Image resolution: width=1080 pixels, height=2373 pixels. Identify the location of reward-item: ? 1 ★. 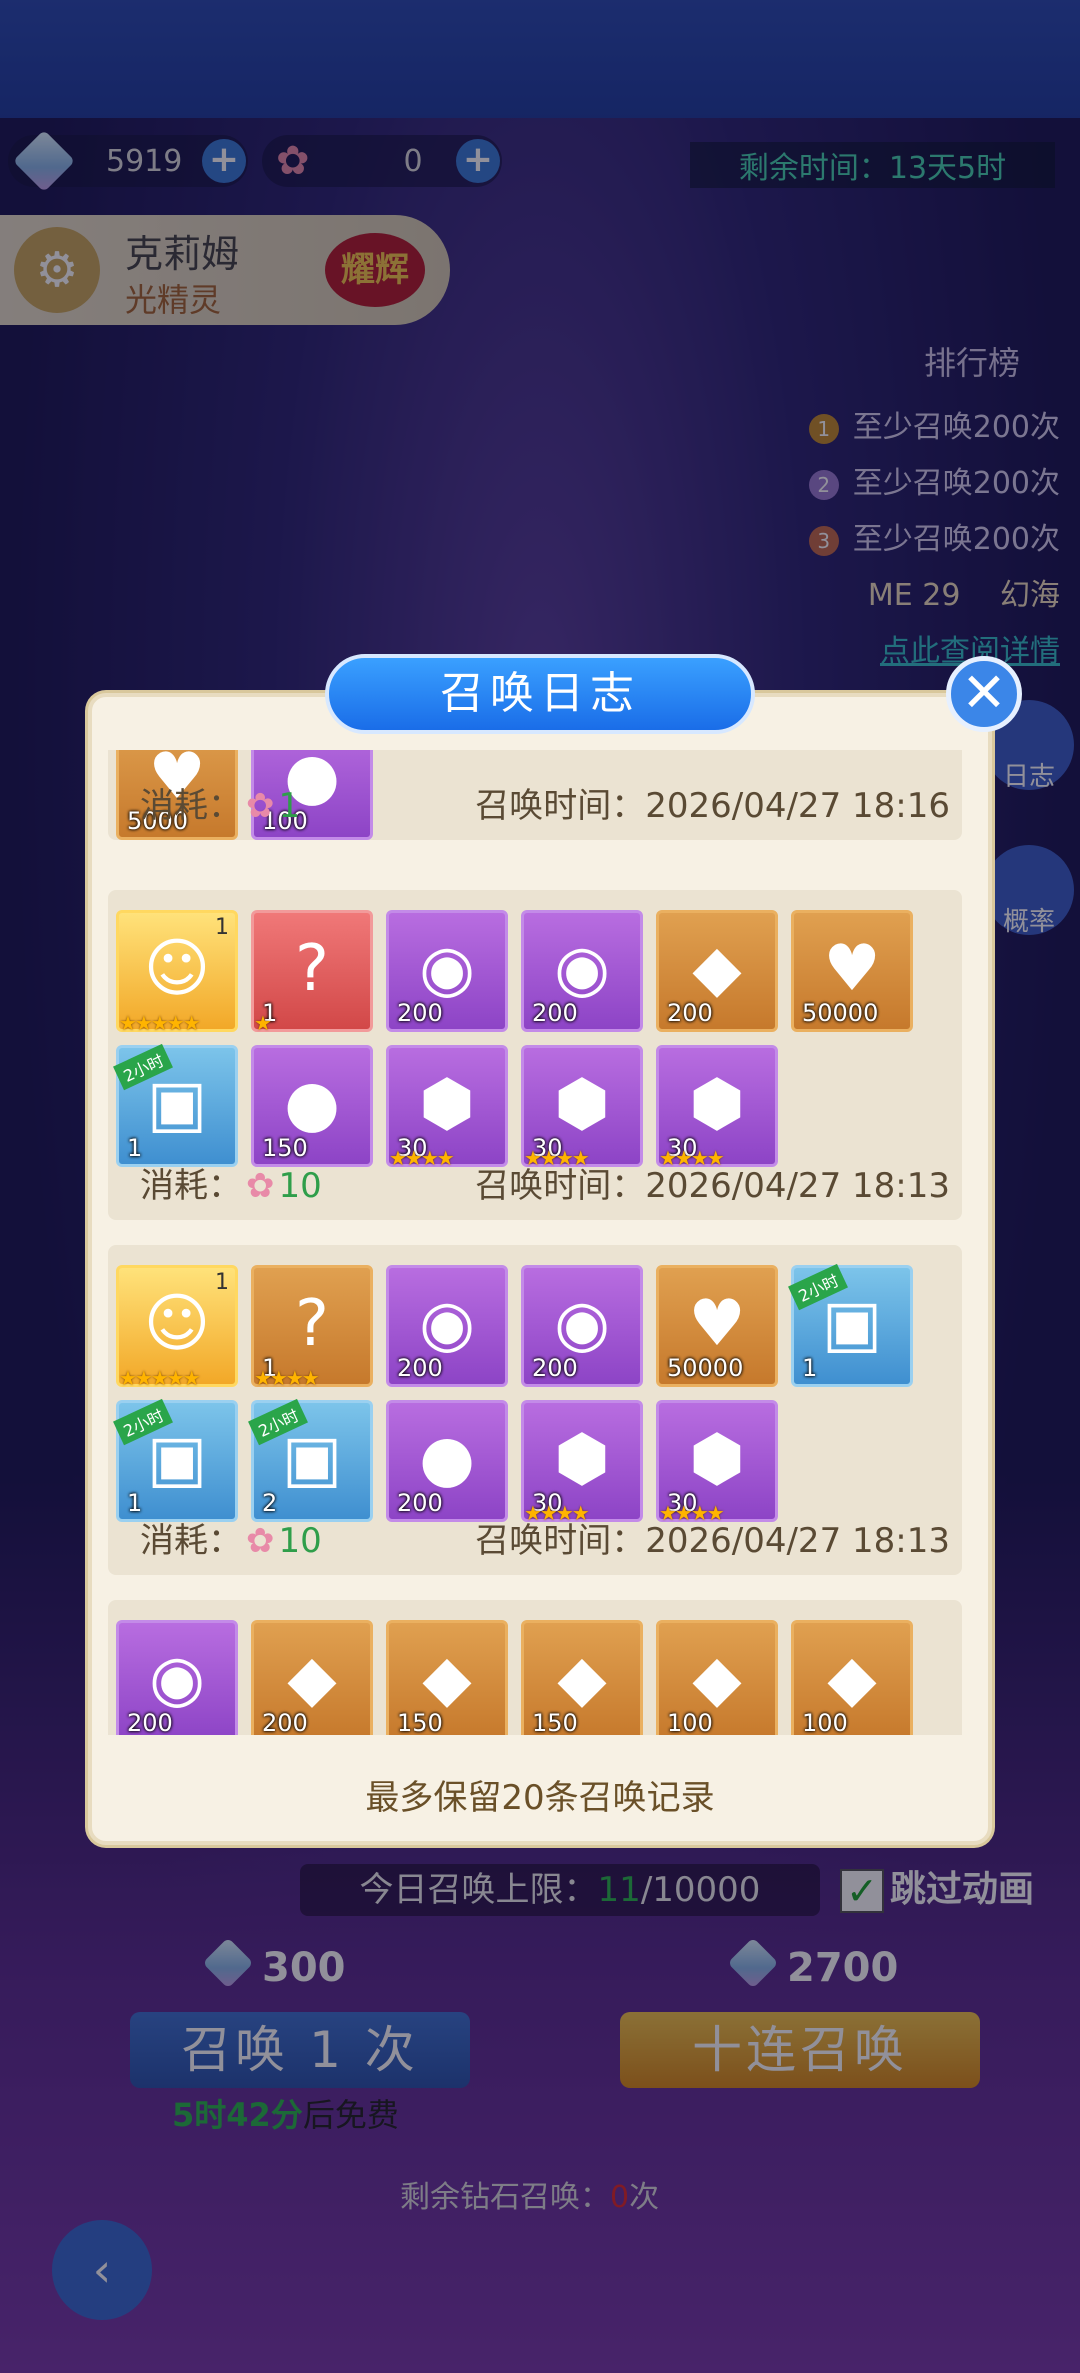
(312, 972).